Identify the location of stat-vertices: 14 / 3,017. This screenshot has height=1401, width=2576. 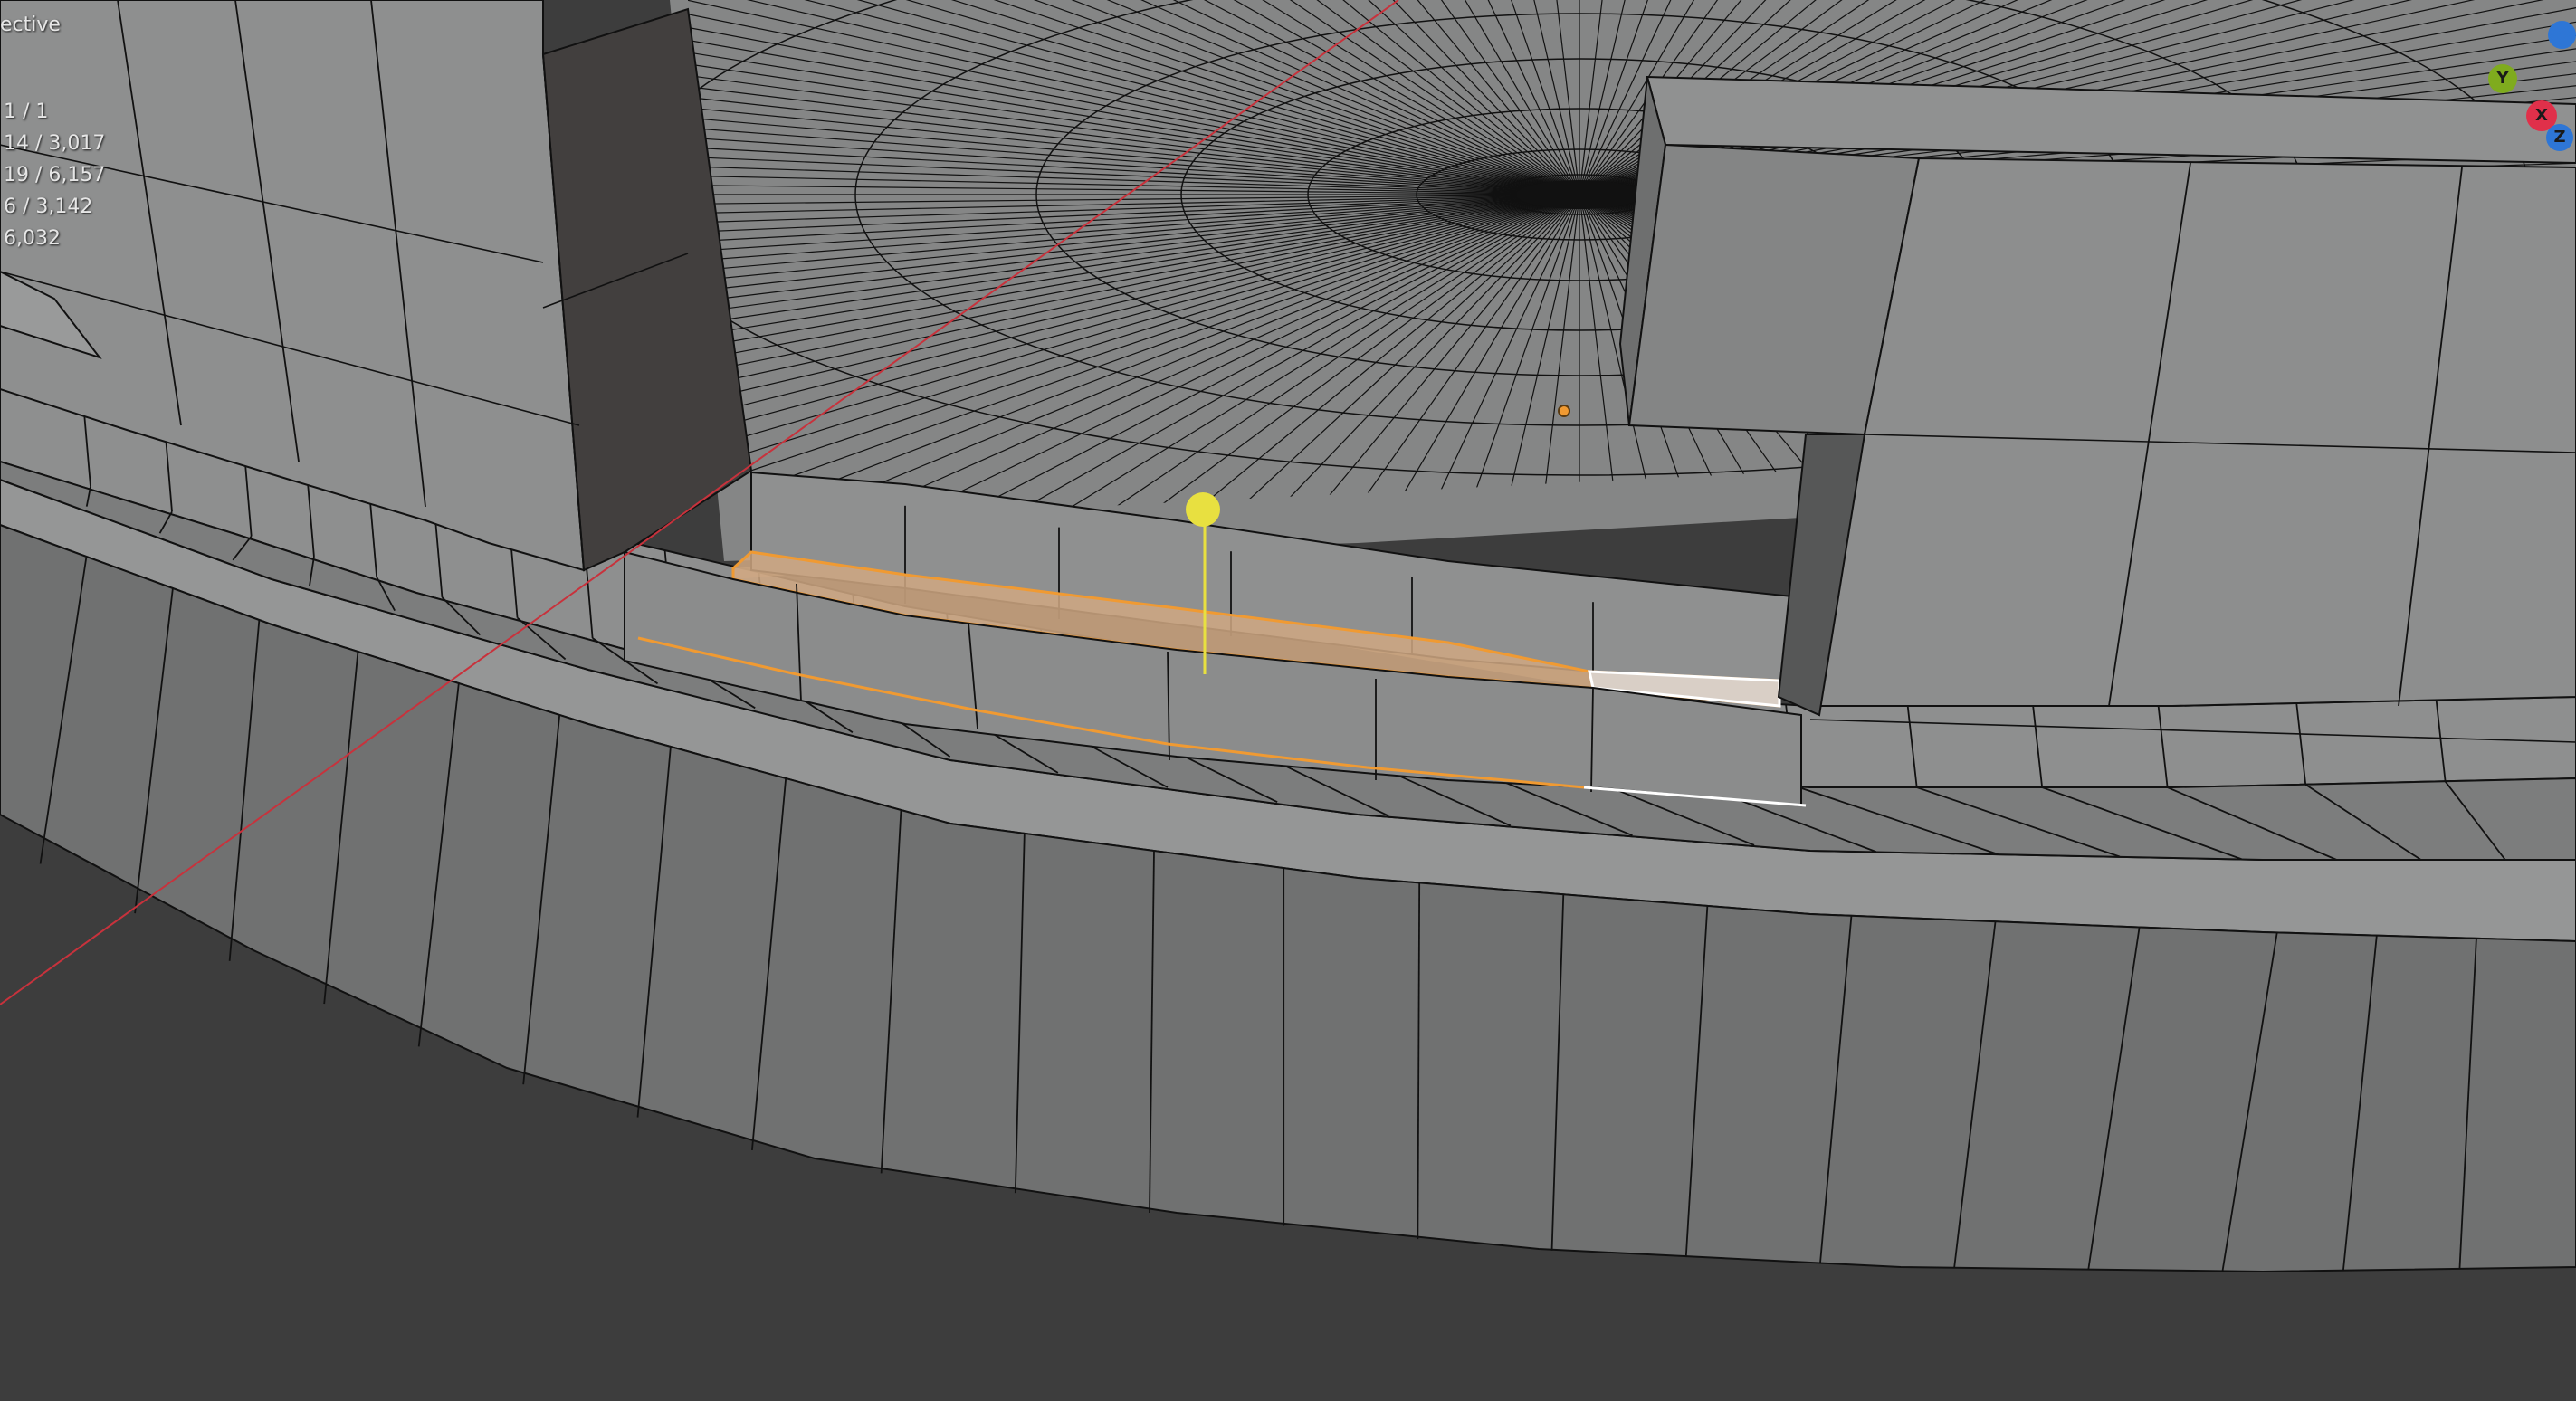
(55, 143).